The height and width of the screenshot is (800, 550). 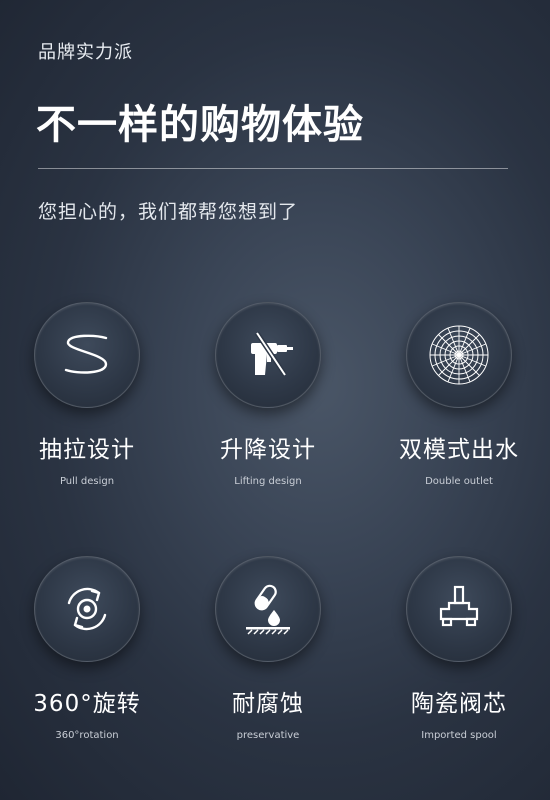 What do you see at coordinates (85, 52) in the screenshot?
I see `brand-label: 品牌实力派` at bounding box center [85, 52].